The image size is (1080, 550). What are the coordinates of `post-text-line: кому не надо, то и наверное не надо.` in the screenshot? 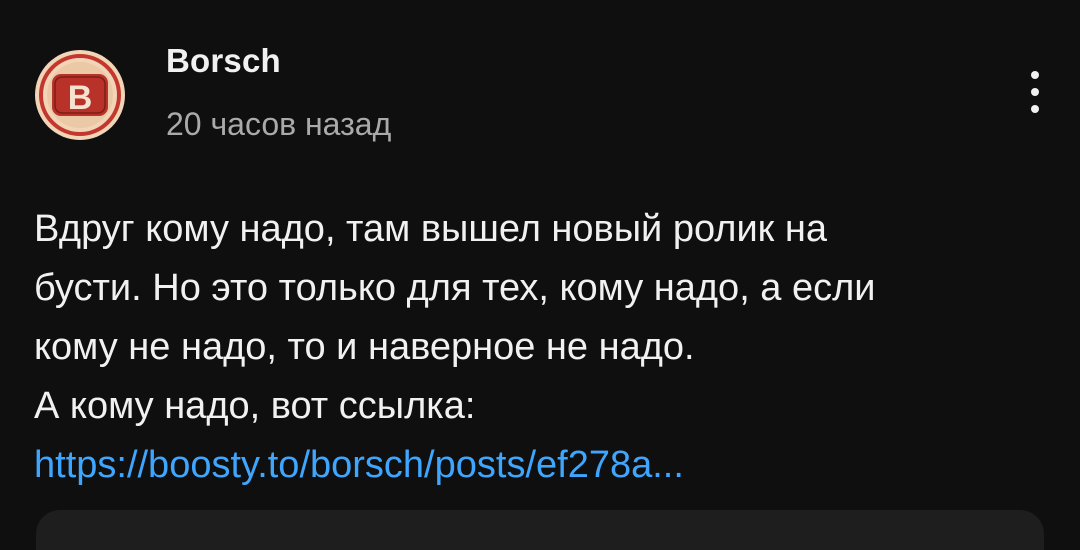 It's located at (364, 347).